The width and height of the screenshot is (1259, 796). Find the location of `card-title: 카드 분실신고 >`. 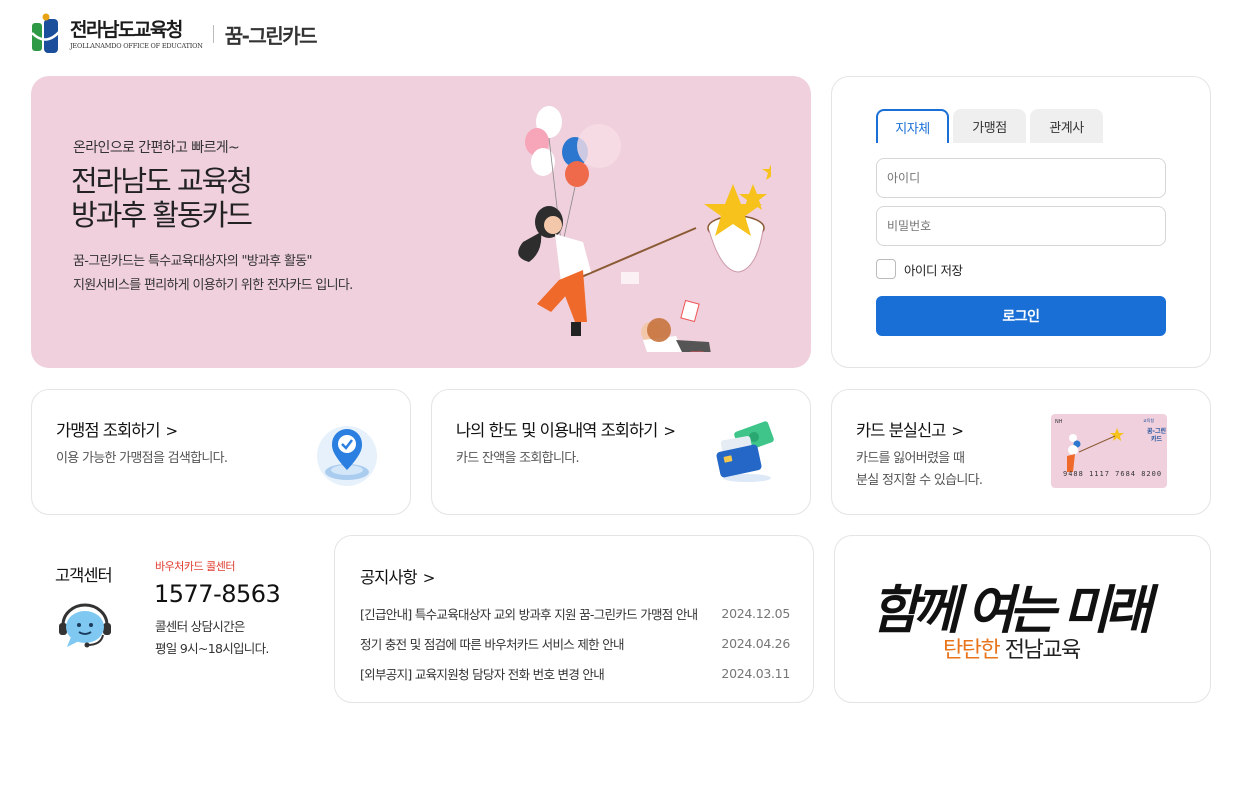

card-title: 카드 분실신고 > is located at coordinates (910, 429).